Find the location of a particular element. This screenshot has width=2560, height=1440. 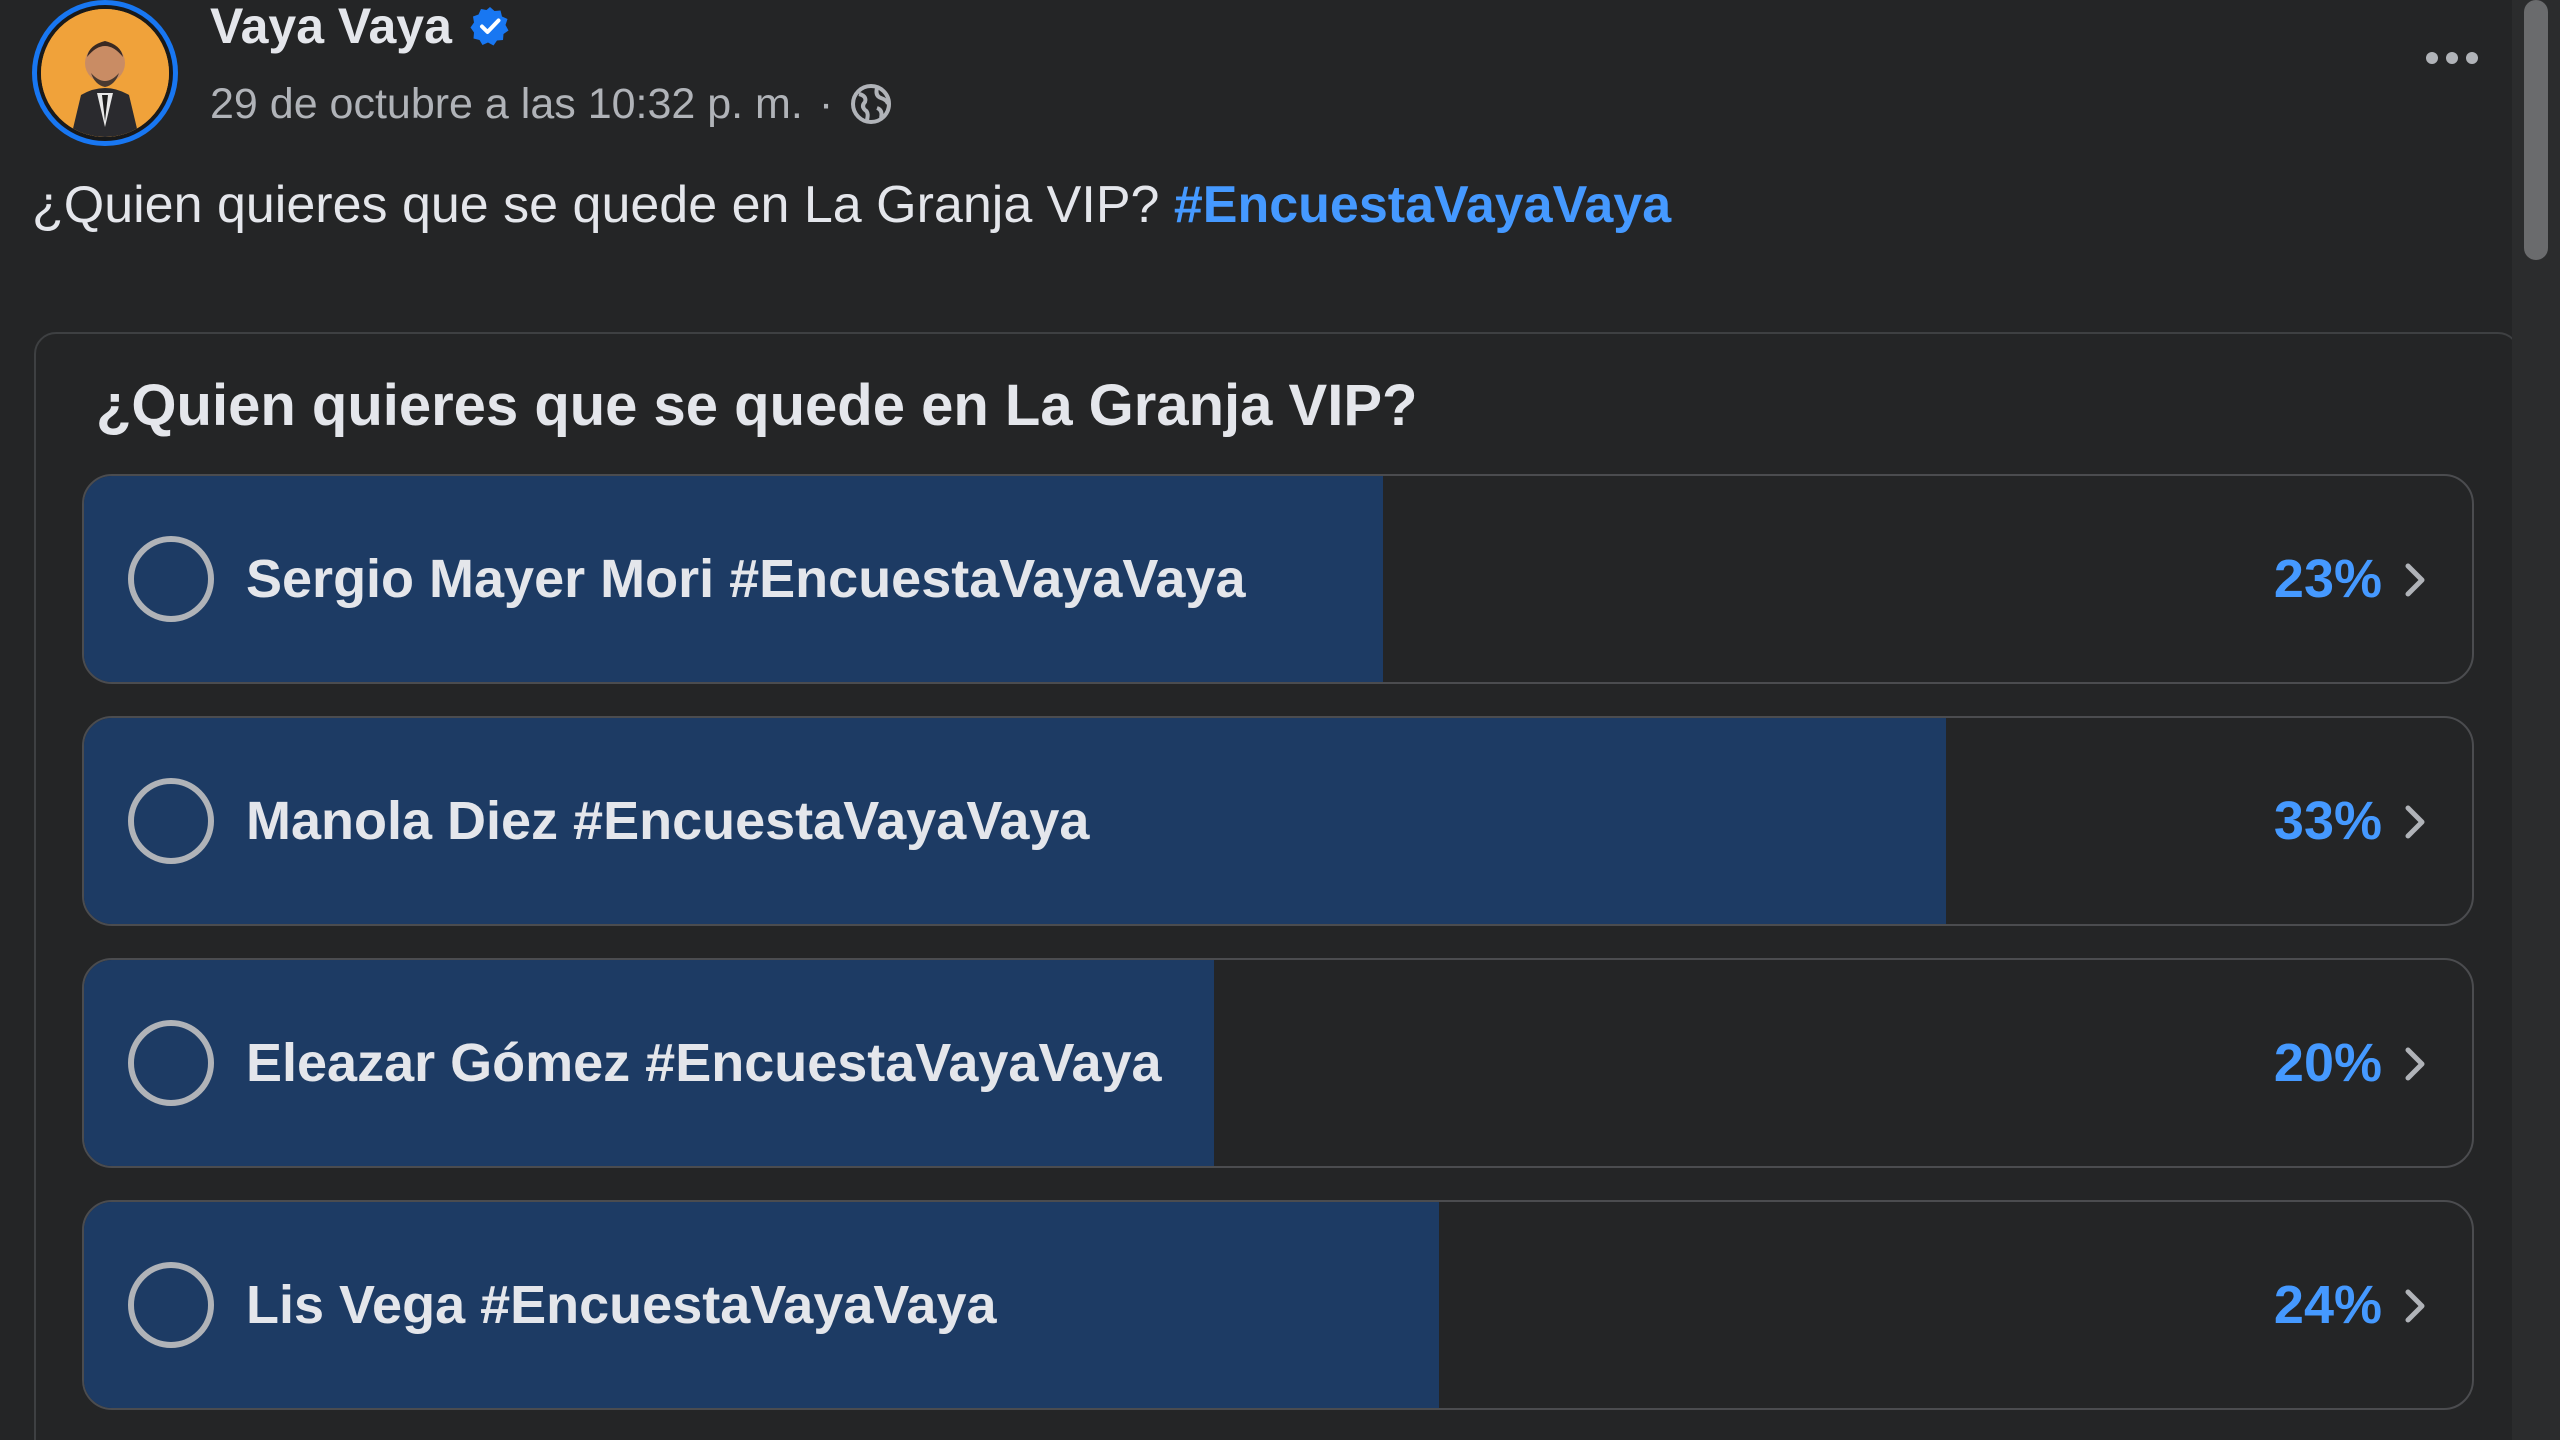

more-options-button is located at coordinates (2452, 58).